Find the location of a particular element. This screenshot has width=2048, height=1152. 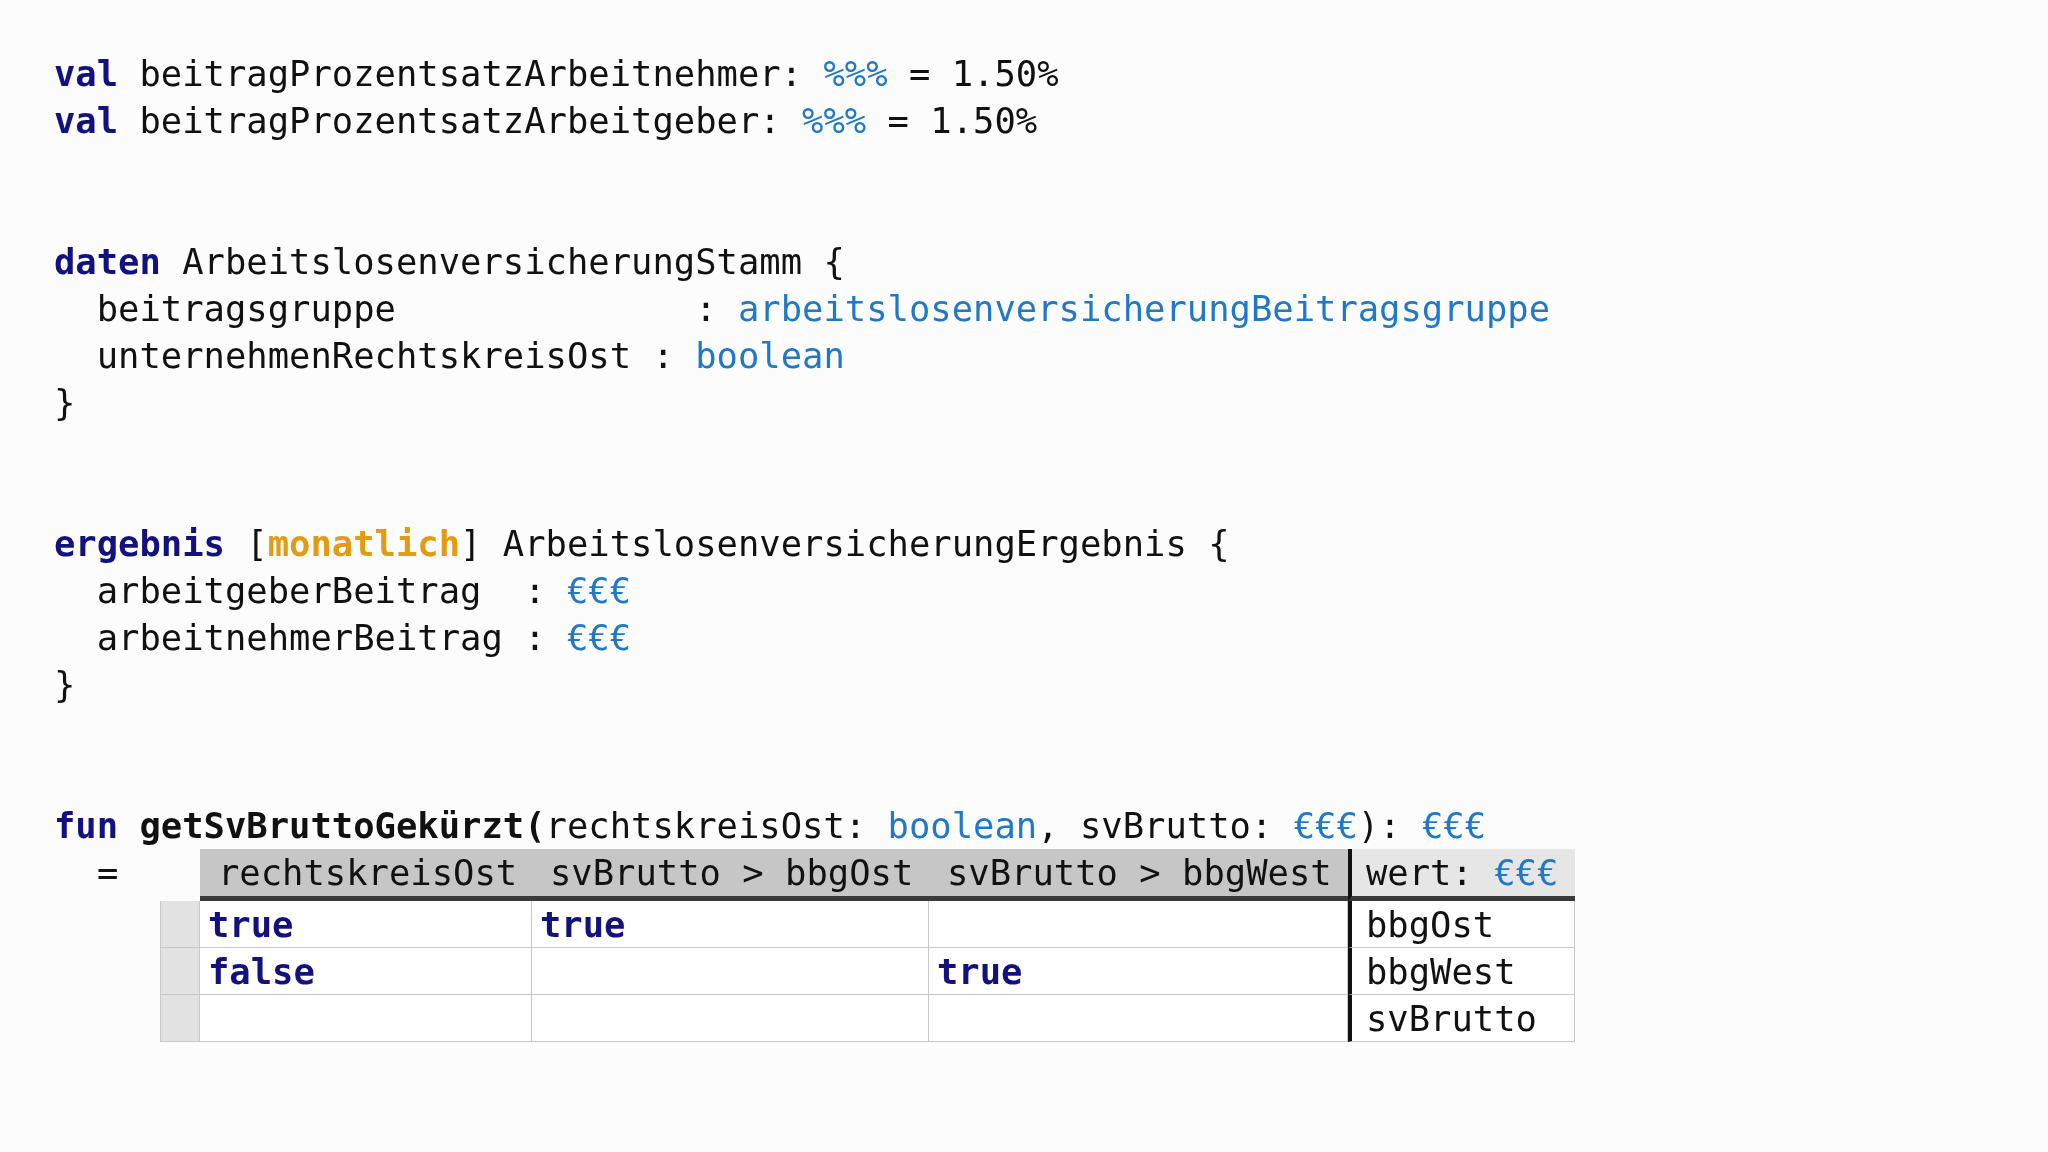

code-line: arbeitnehmerBeitrag : €€€ is located at coordinates (363, 638).